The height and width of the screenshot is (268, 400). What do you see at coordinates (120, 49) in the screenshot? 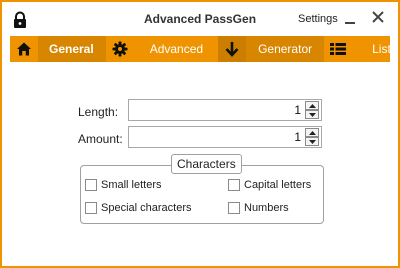
I see `gear-icon` at bounding box center [120, 49].